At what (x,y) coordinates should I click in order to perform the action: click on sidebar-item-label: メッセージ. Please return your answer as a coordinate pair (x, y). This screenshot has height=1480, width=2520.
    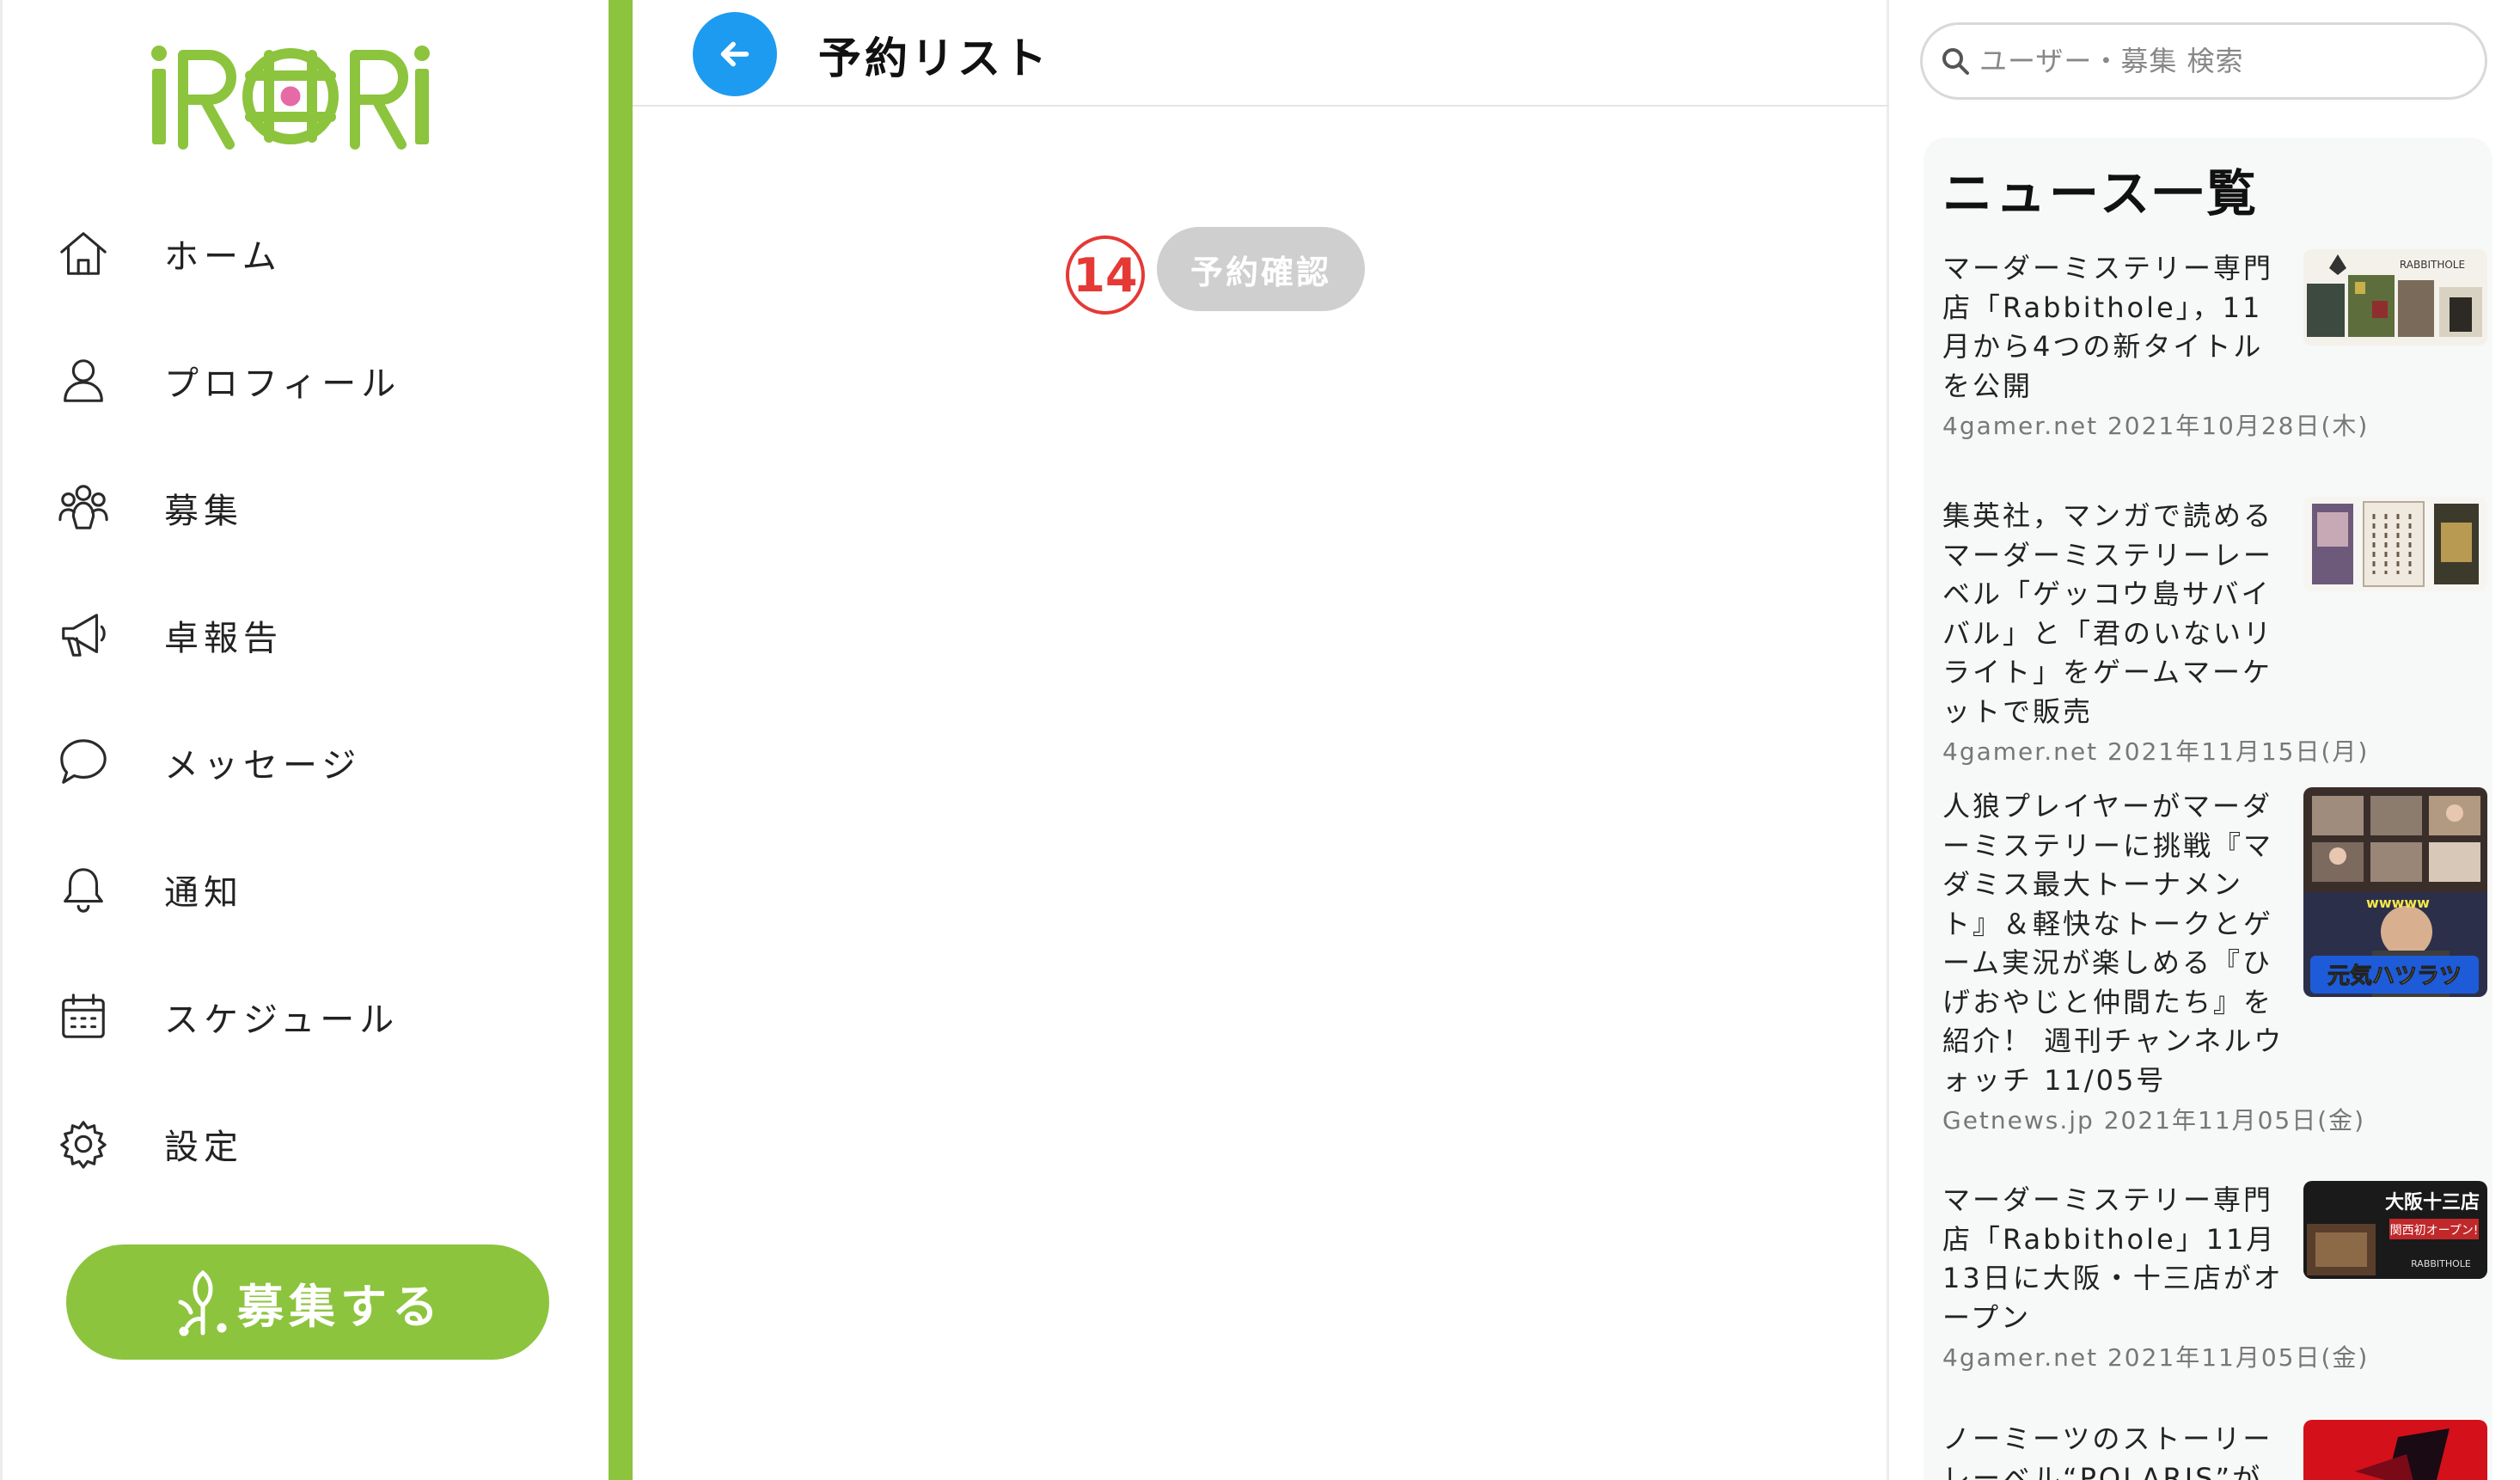
    Looking at the image, I should click on (263, 766).